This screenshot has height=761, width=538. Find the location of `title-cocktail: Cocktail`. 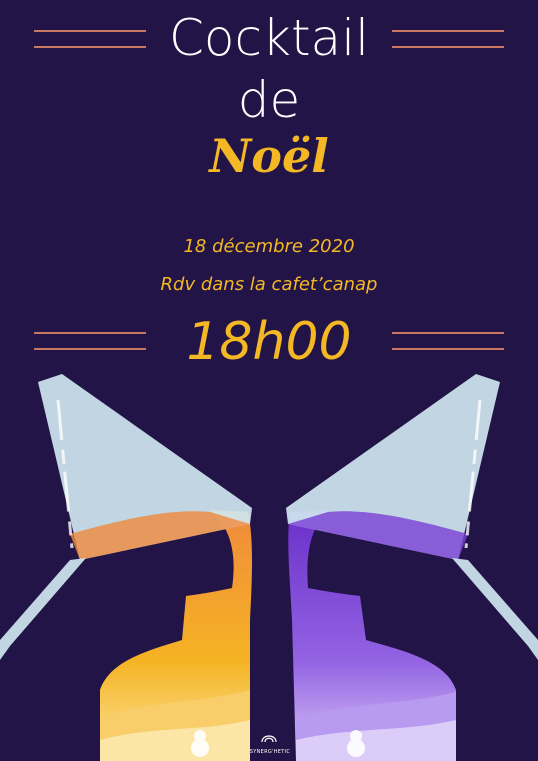

title-cocktail: Cocktail is located at coordinates (269, 38).